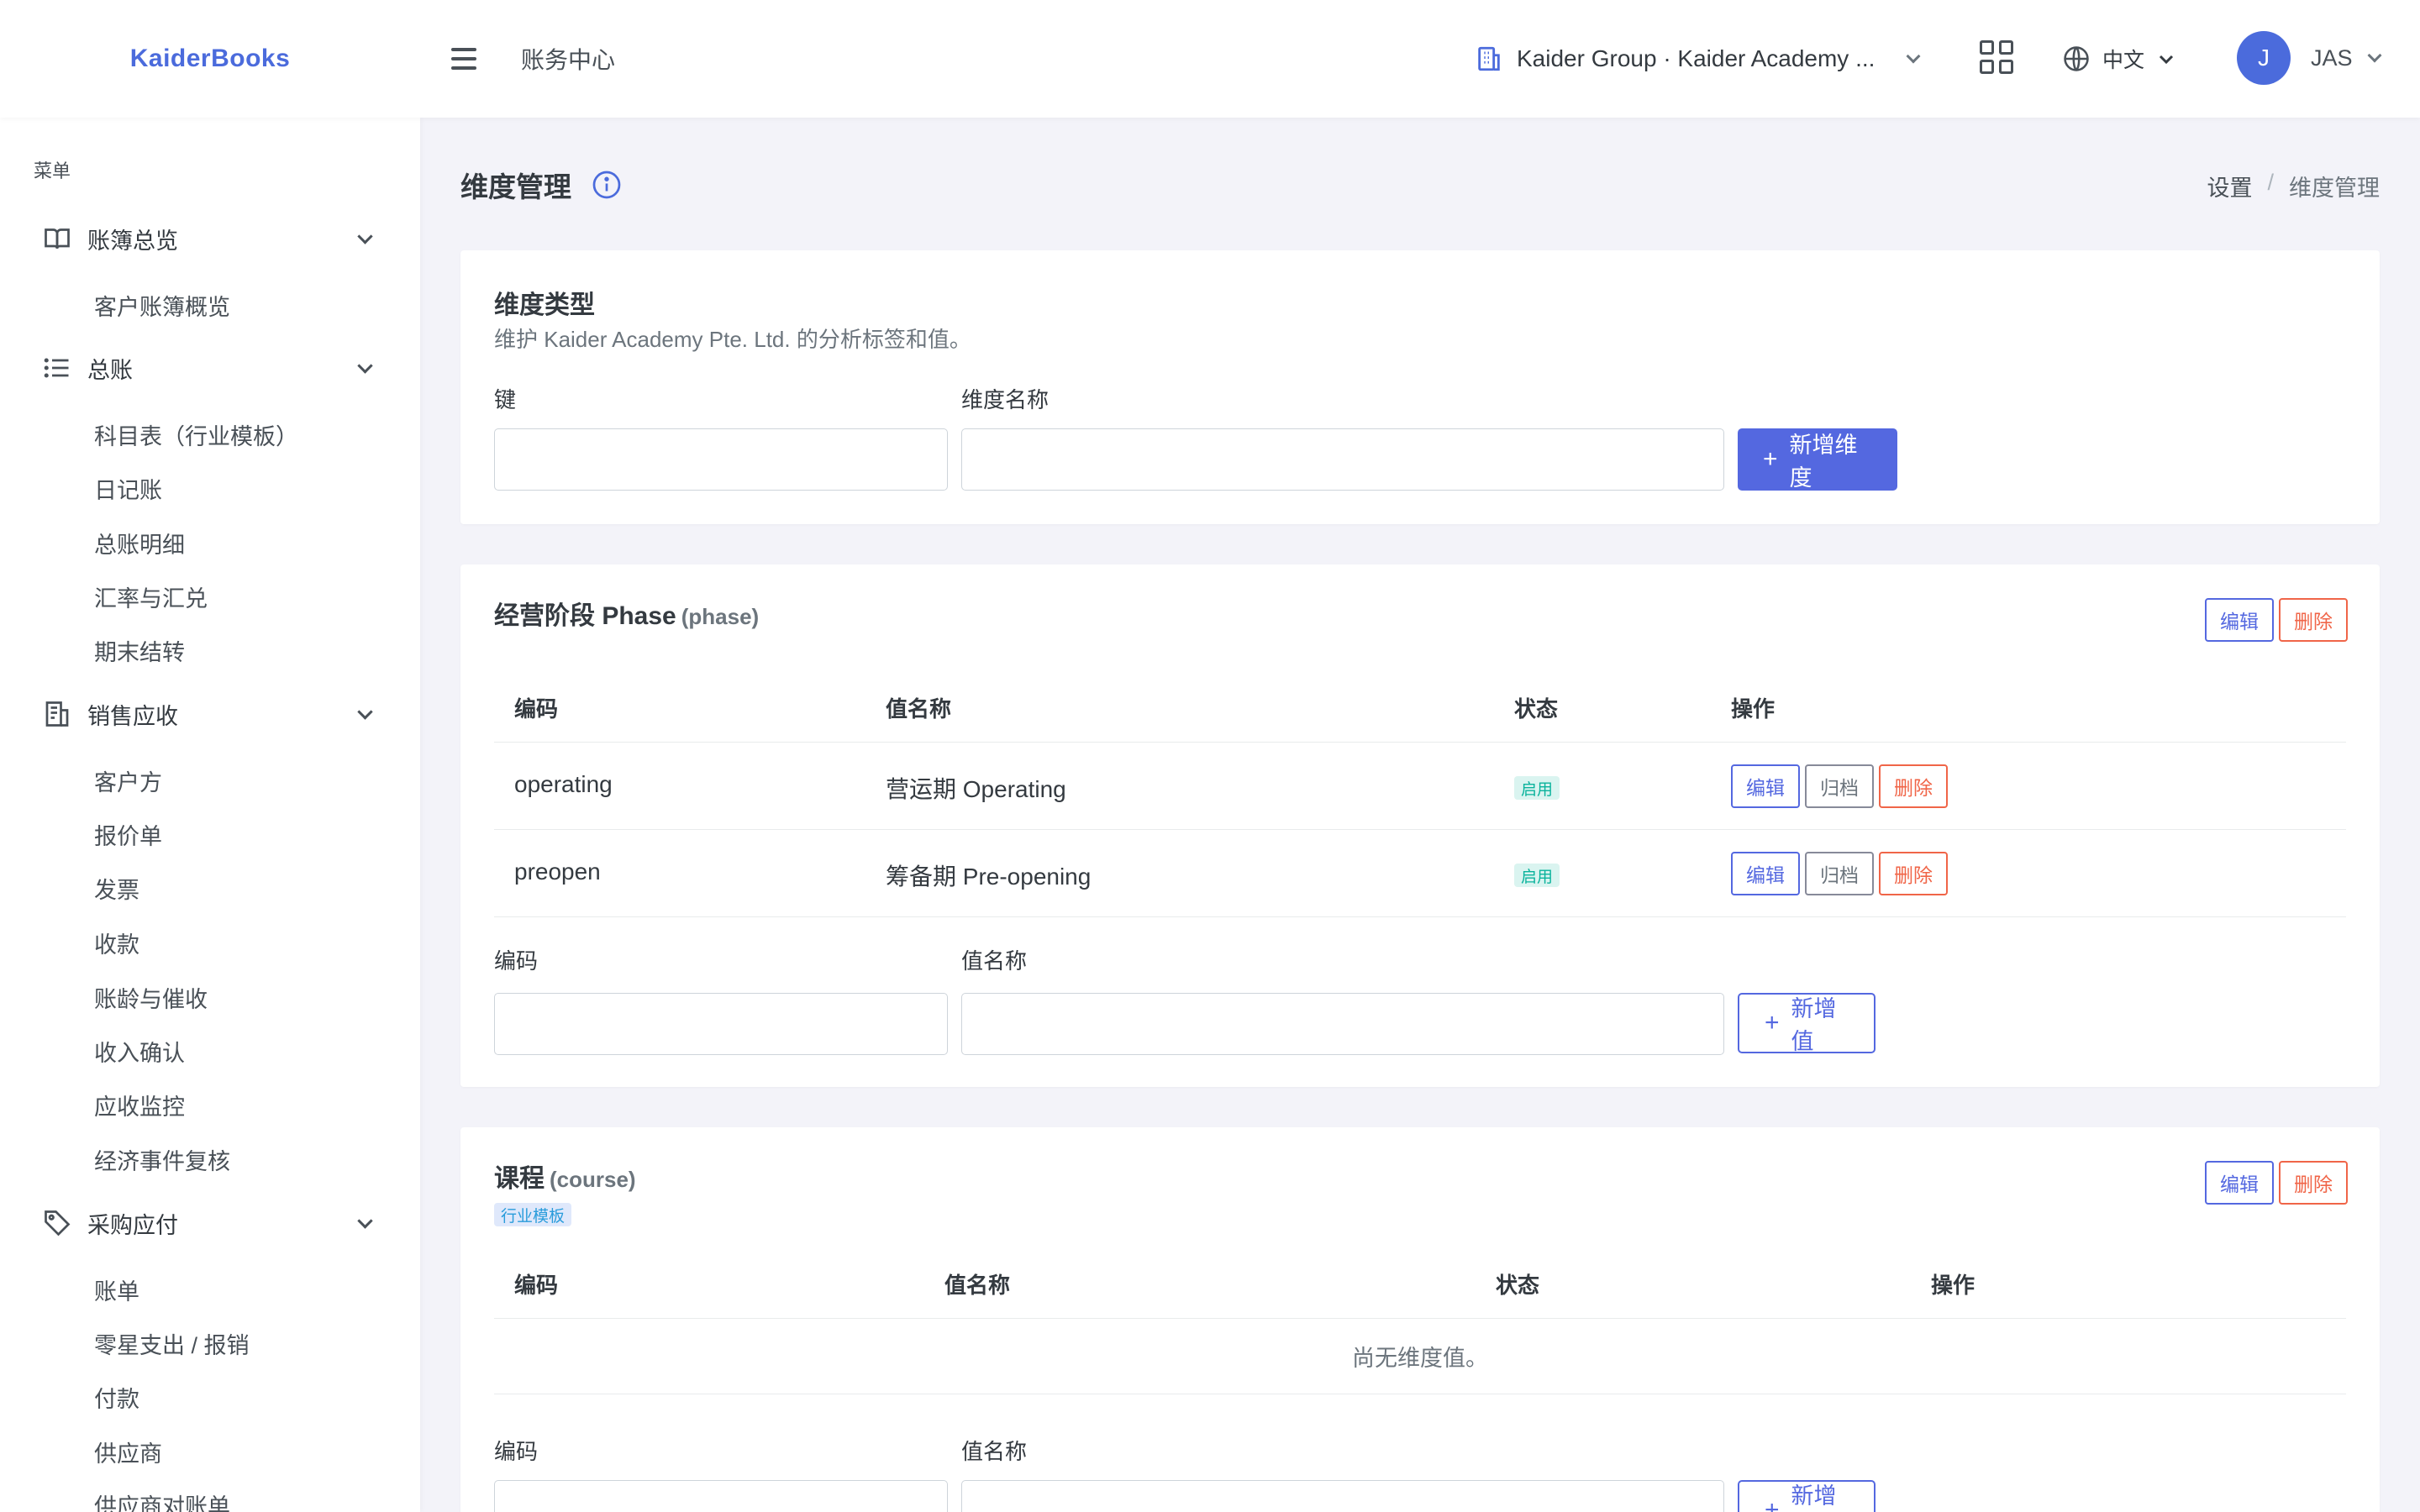 The width and height of the screenshot is (2420, 1512). I want to click on sidebar-item: 报价单, so click(128, 834).